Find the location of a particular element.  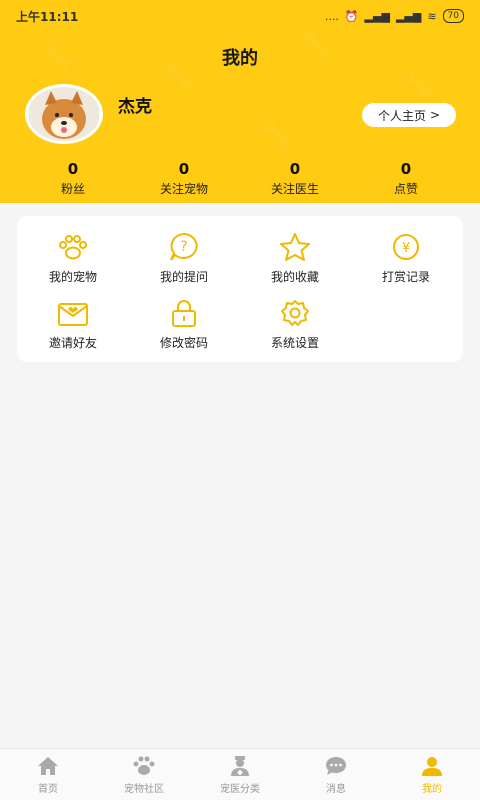

message-icon is located at coordinates (336, 766).